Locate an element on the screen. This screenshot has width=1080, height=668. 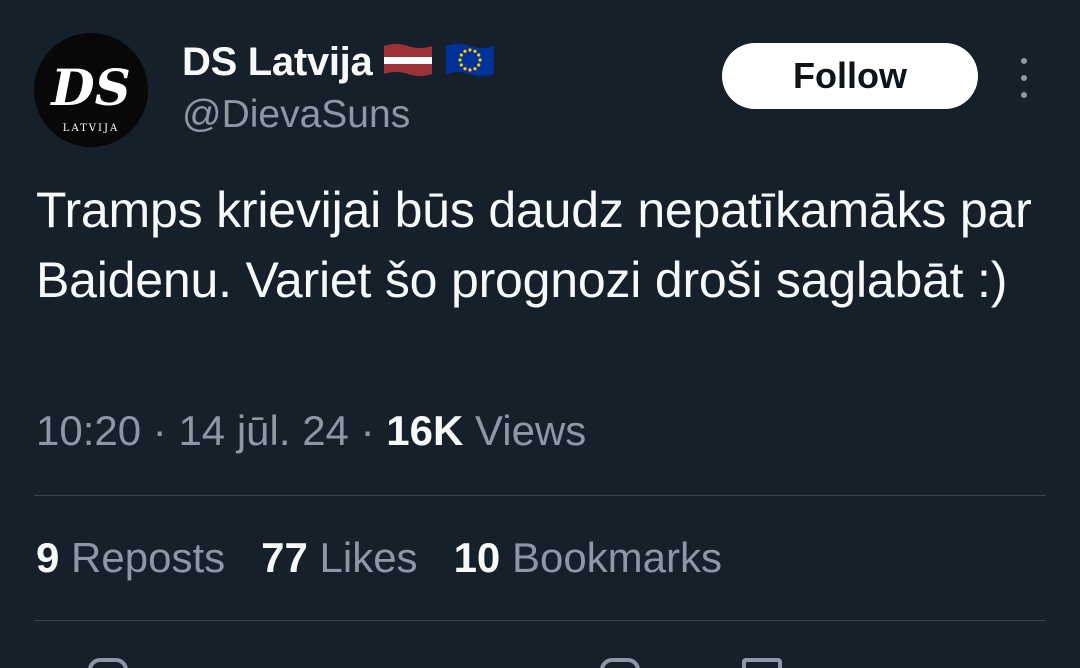
ds-latvija-logo: DS LATVIJA is located at coordinates (91, 90).